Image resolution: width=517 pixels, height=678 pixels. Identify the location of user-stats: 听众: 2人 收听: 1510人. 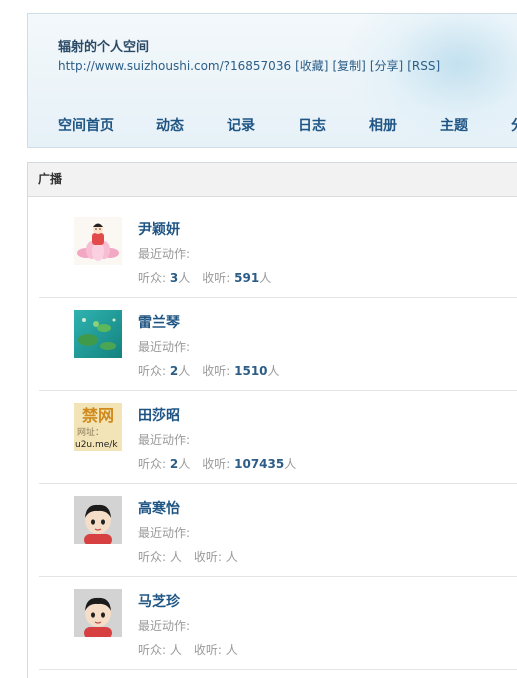
(209, 370).